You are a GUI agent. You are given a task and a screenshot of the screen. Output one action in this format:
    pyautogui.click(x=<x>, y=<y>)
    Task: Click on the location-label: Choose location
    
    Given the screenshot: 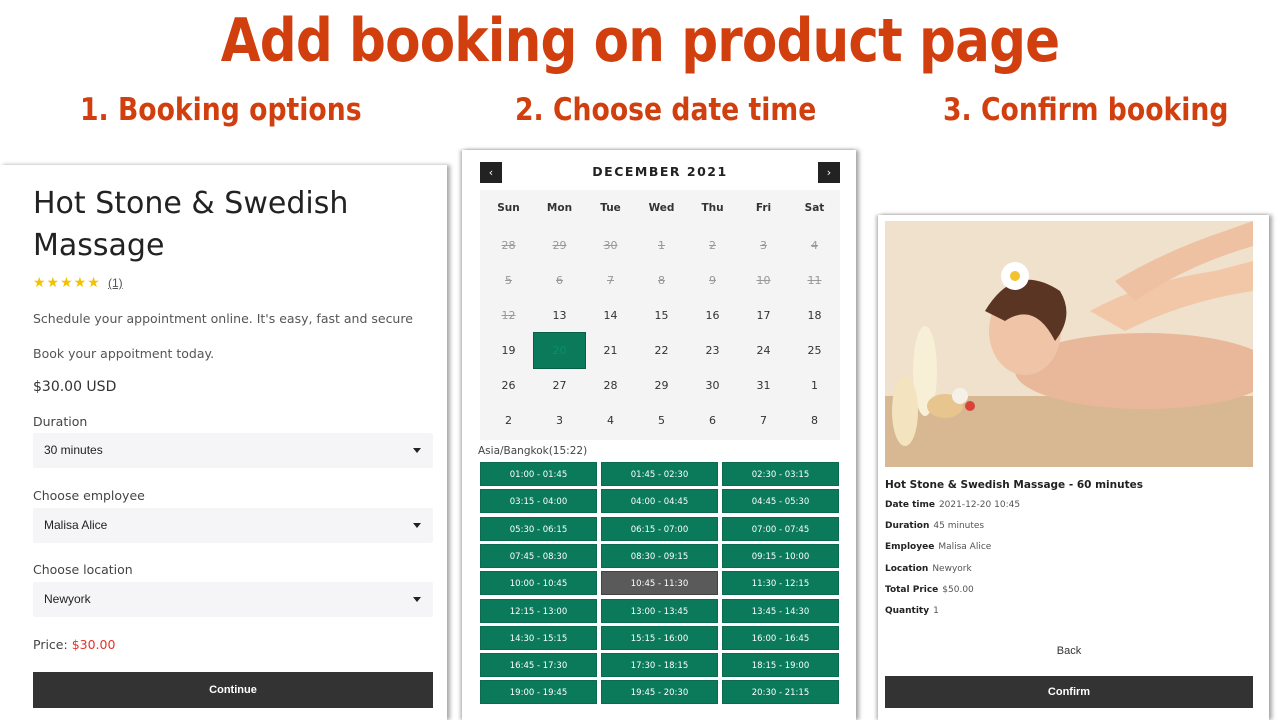 What is the action you would take?
    pyautogui.click(x=83, y=569)
    